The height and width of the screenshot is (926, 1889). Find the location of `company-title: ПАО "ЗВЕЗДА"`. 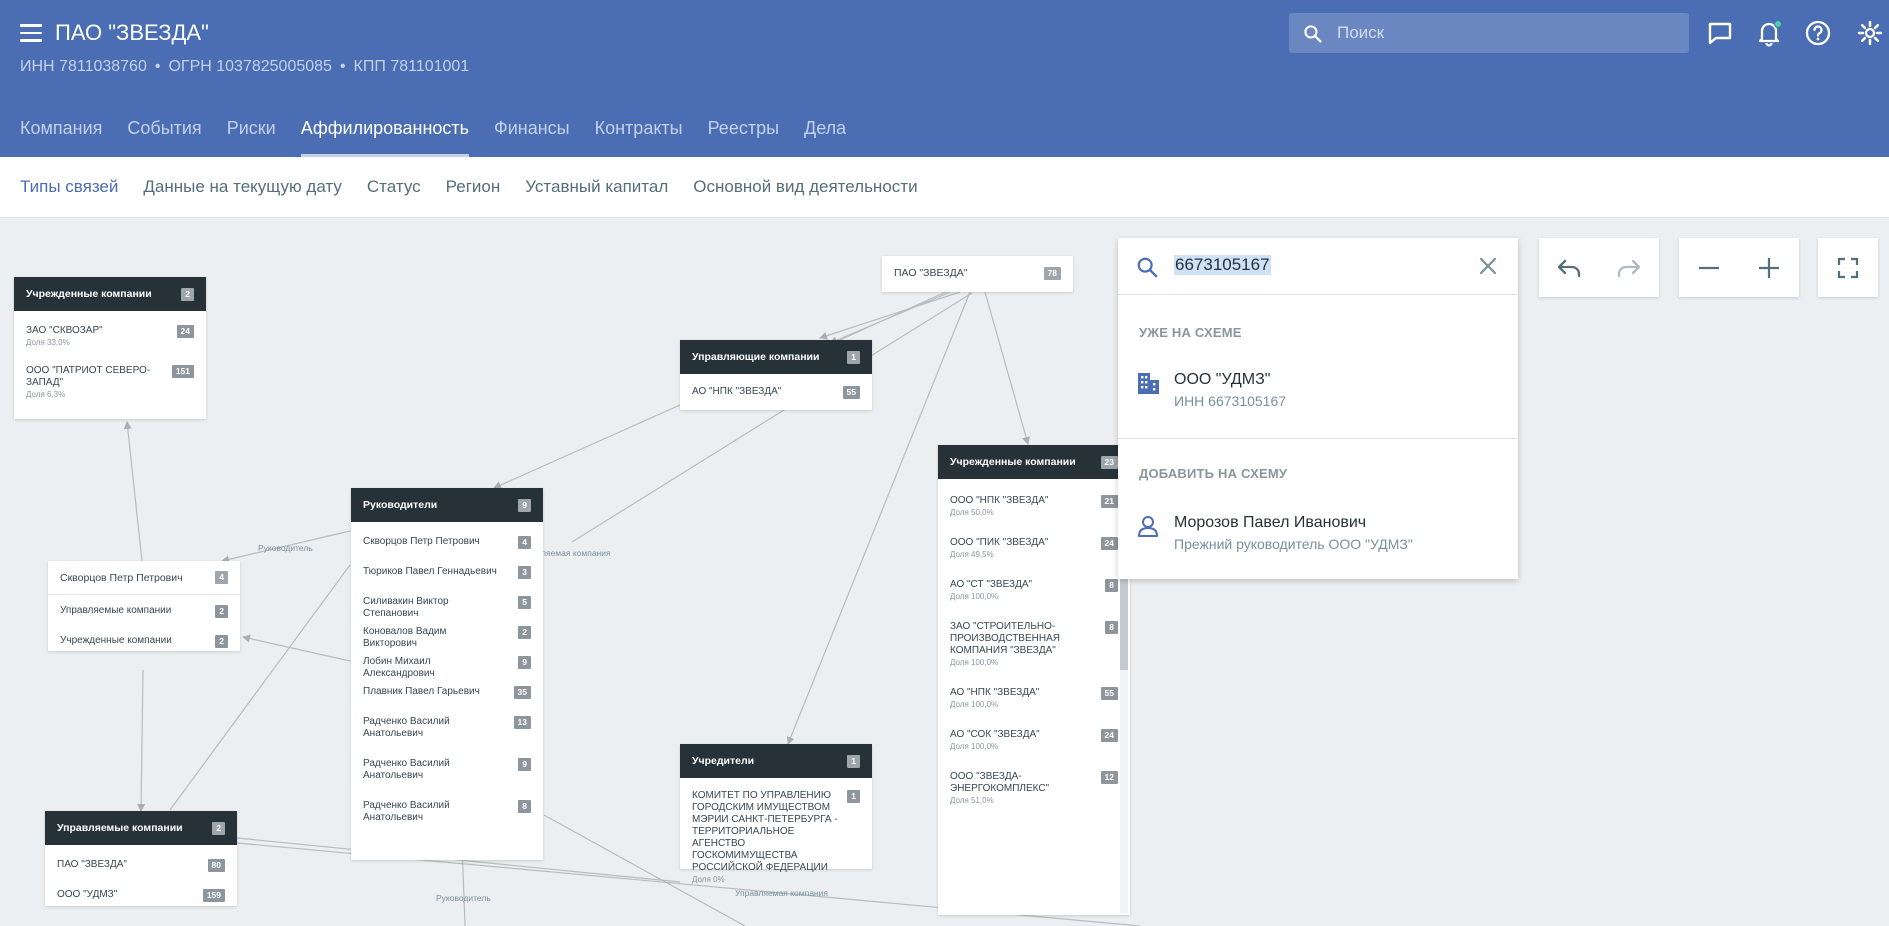

company-title: ПАО "ЗВЕЗДА" is located at coordinates (132, 32).